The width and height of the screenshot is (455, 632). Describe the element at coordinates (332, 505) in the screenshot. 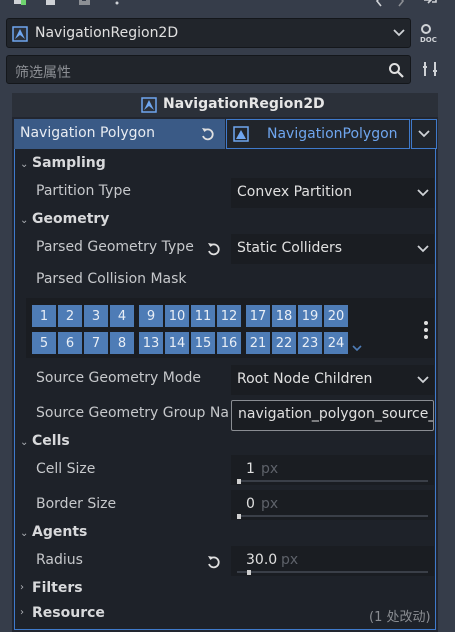

I see `border-size-spinbox: 0 px` at that location.